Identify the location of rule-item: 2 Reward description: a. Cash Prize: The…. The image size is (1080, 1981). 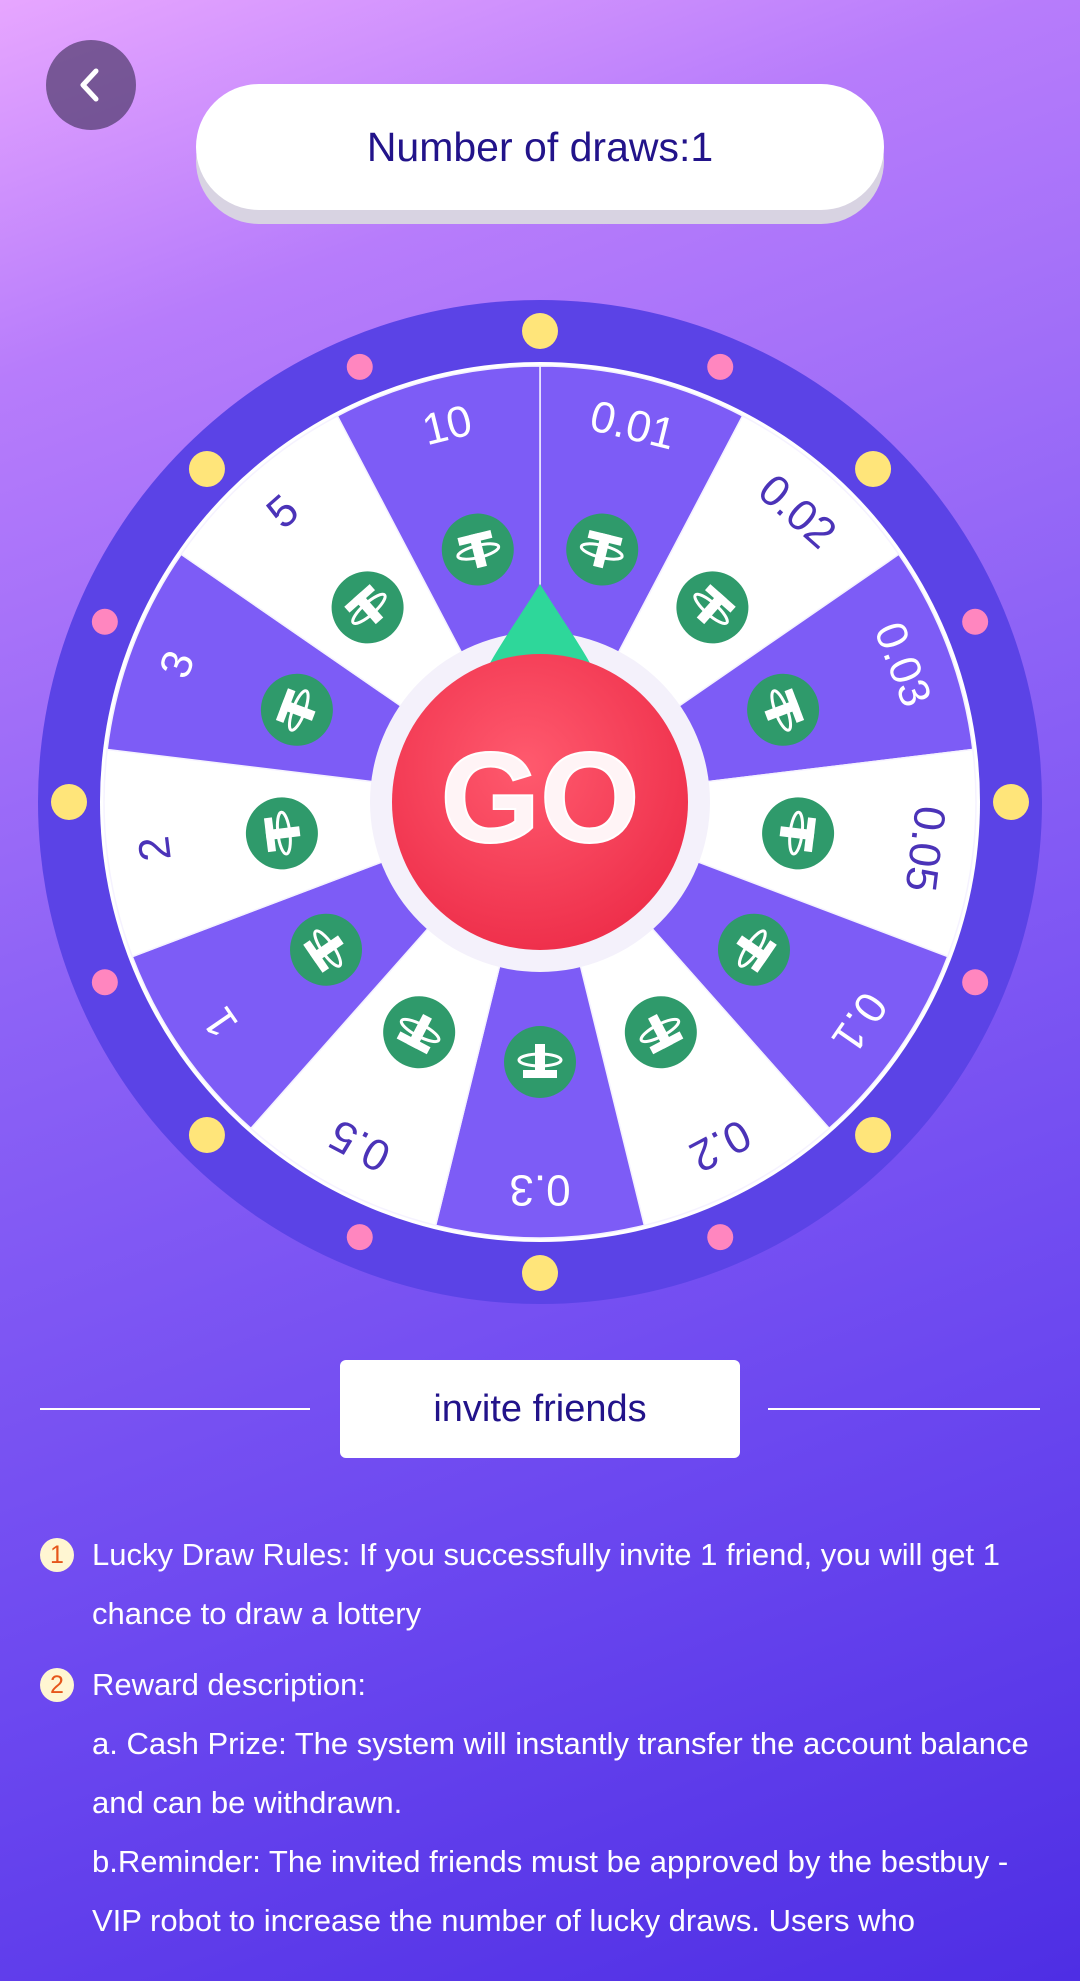
(545, 1802).